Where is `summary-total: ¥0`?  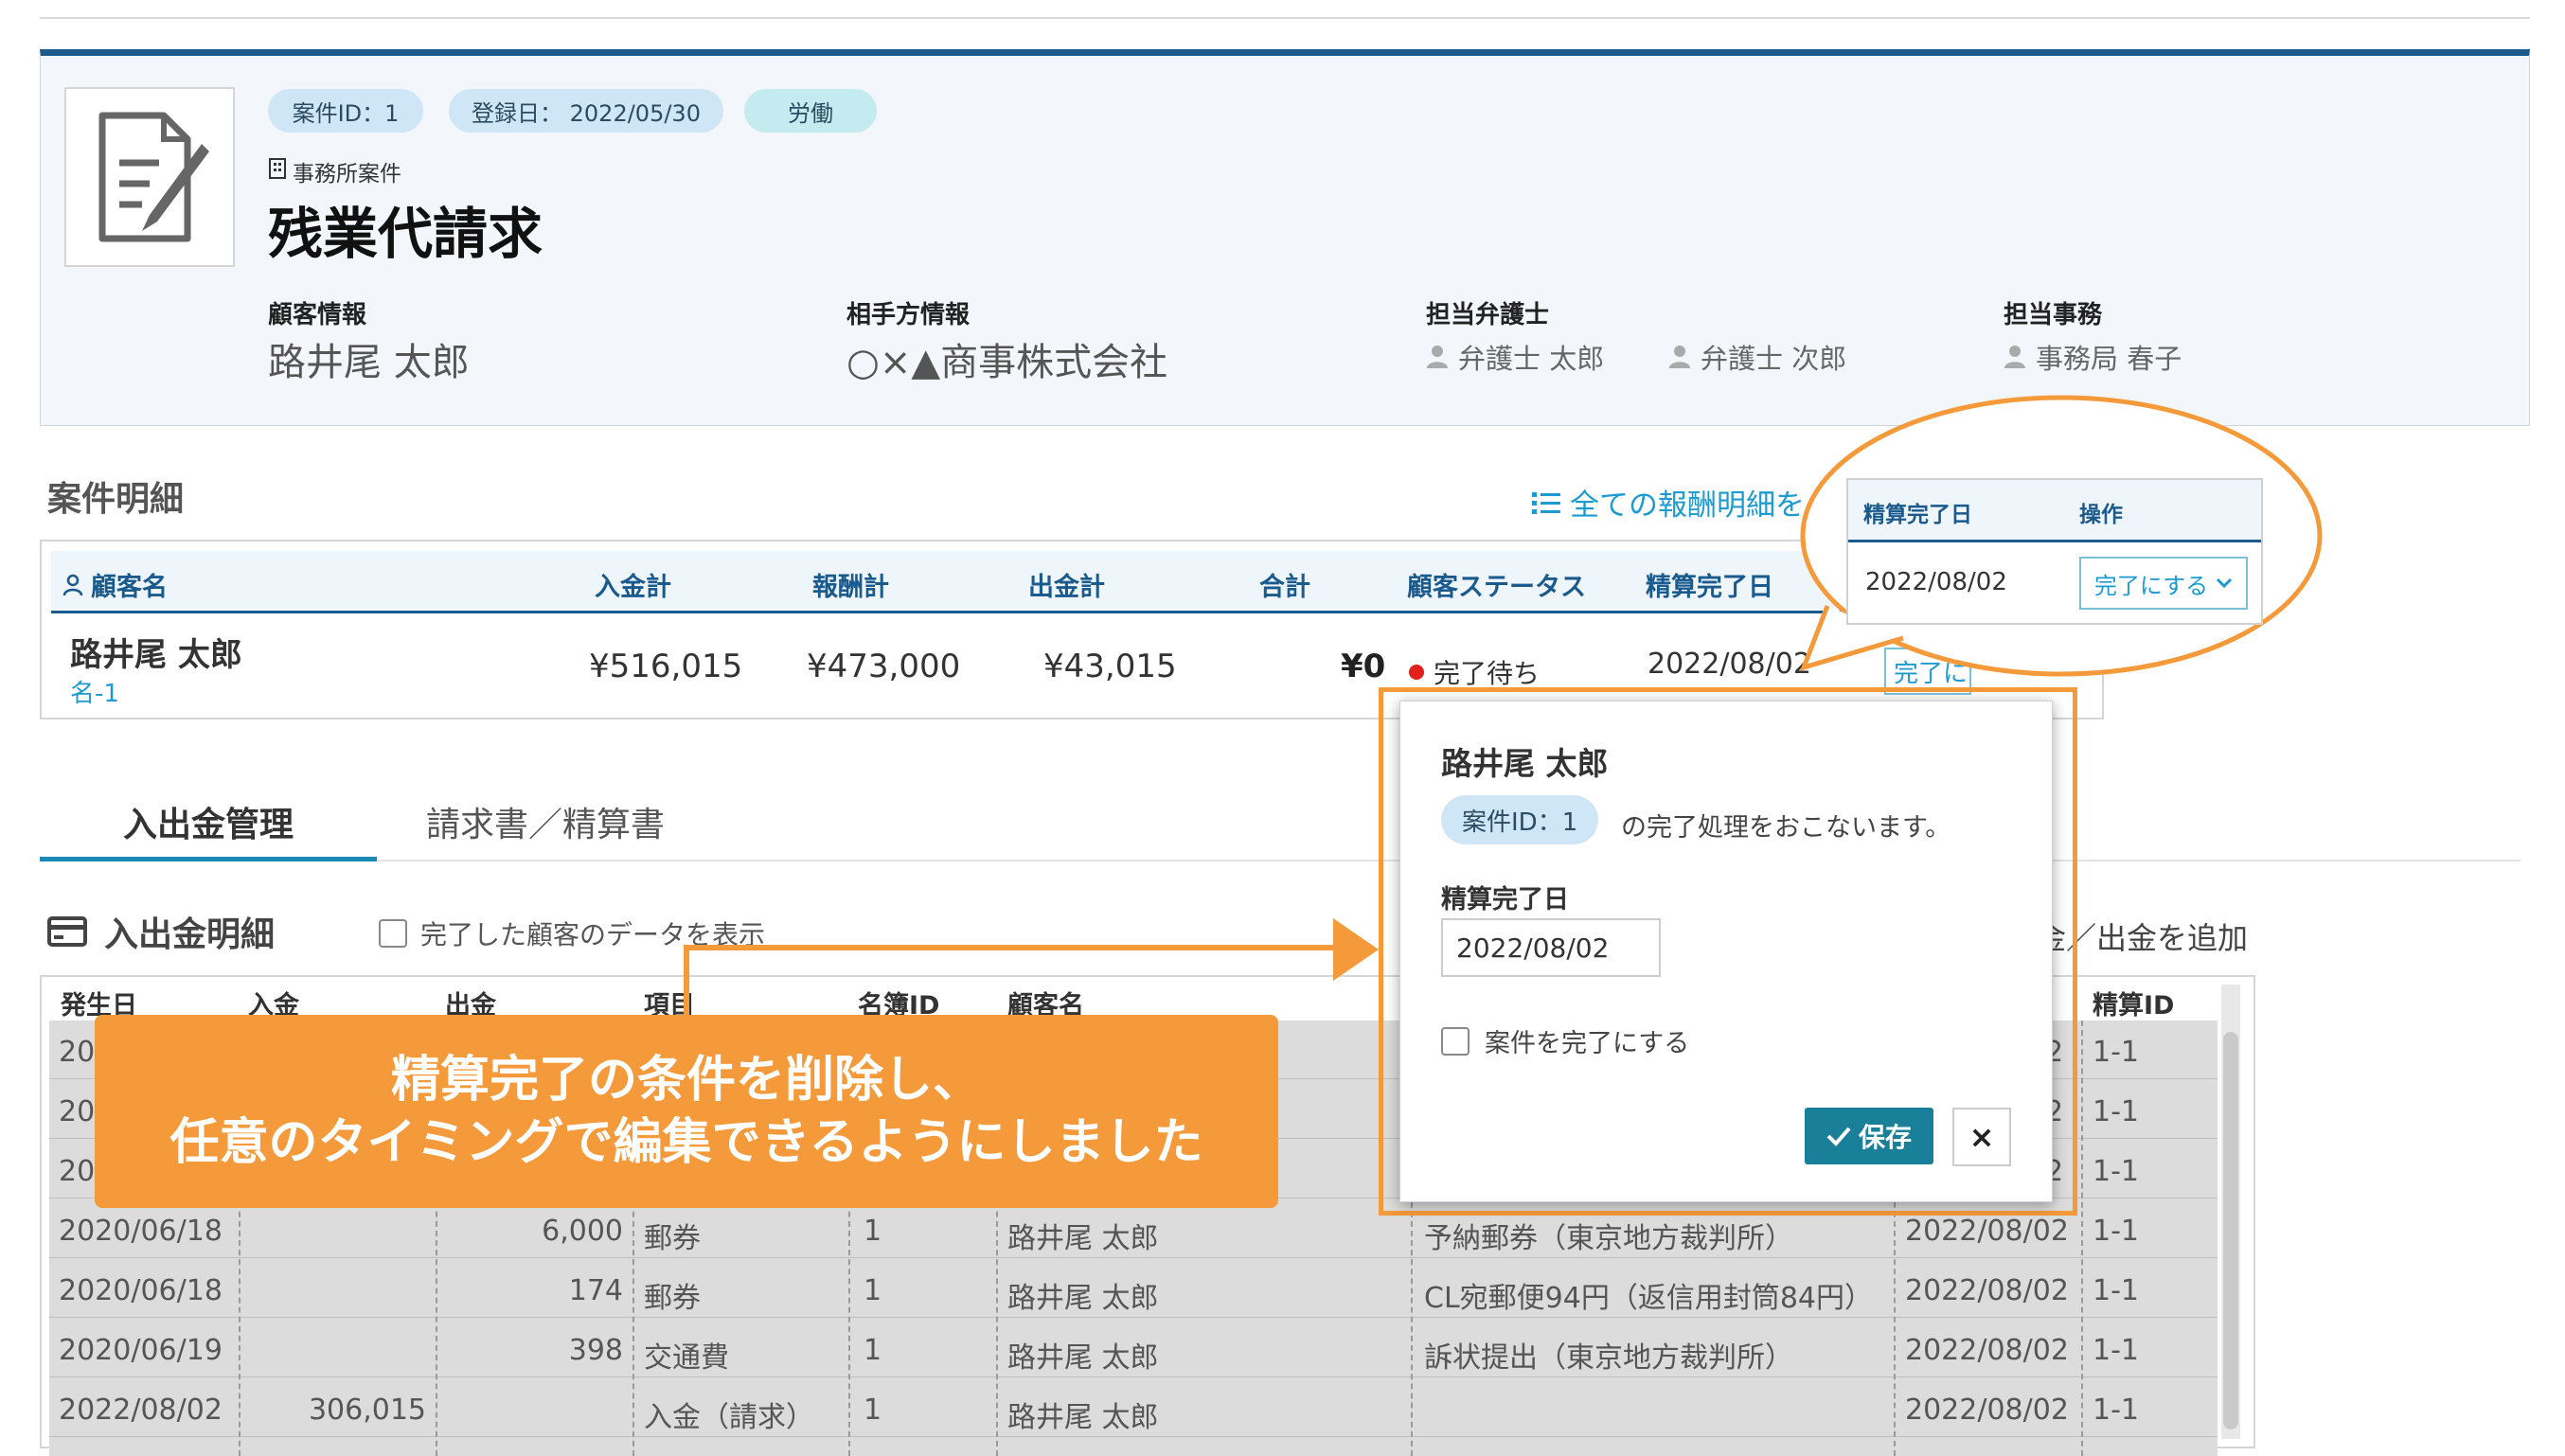
summary-total: ¥0 is located at coordinates (1363, 666).